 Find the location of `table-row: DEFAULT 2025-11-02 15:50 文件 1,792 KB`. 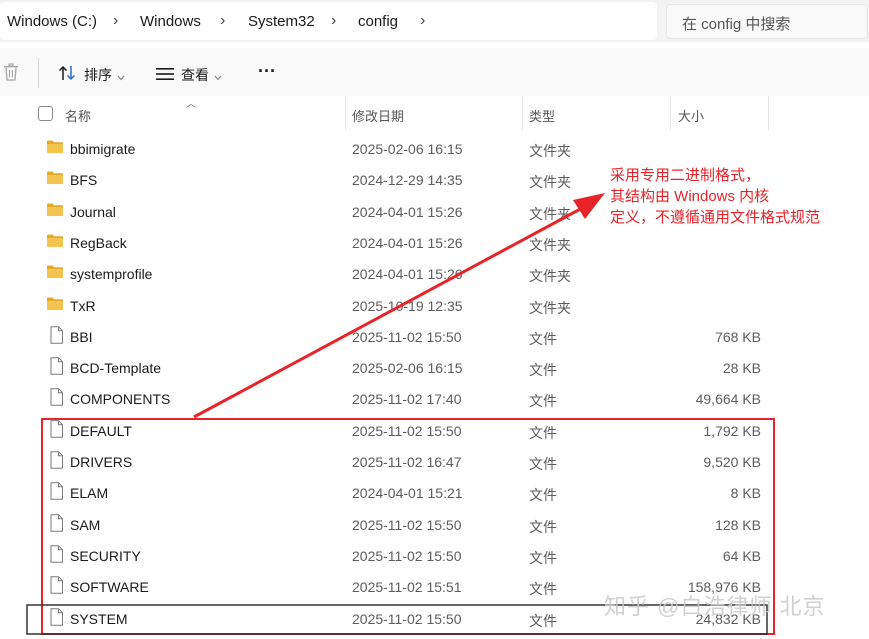

table-row: DEFAULT 2025-11-02 15:50 文件 1,792 KB is located at coordinates (434, 430).